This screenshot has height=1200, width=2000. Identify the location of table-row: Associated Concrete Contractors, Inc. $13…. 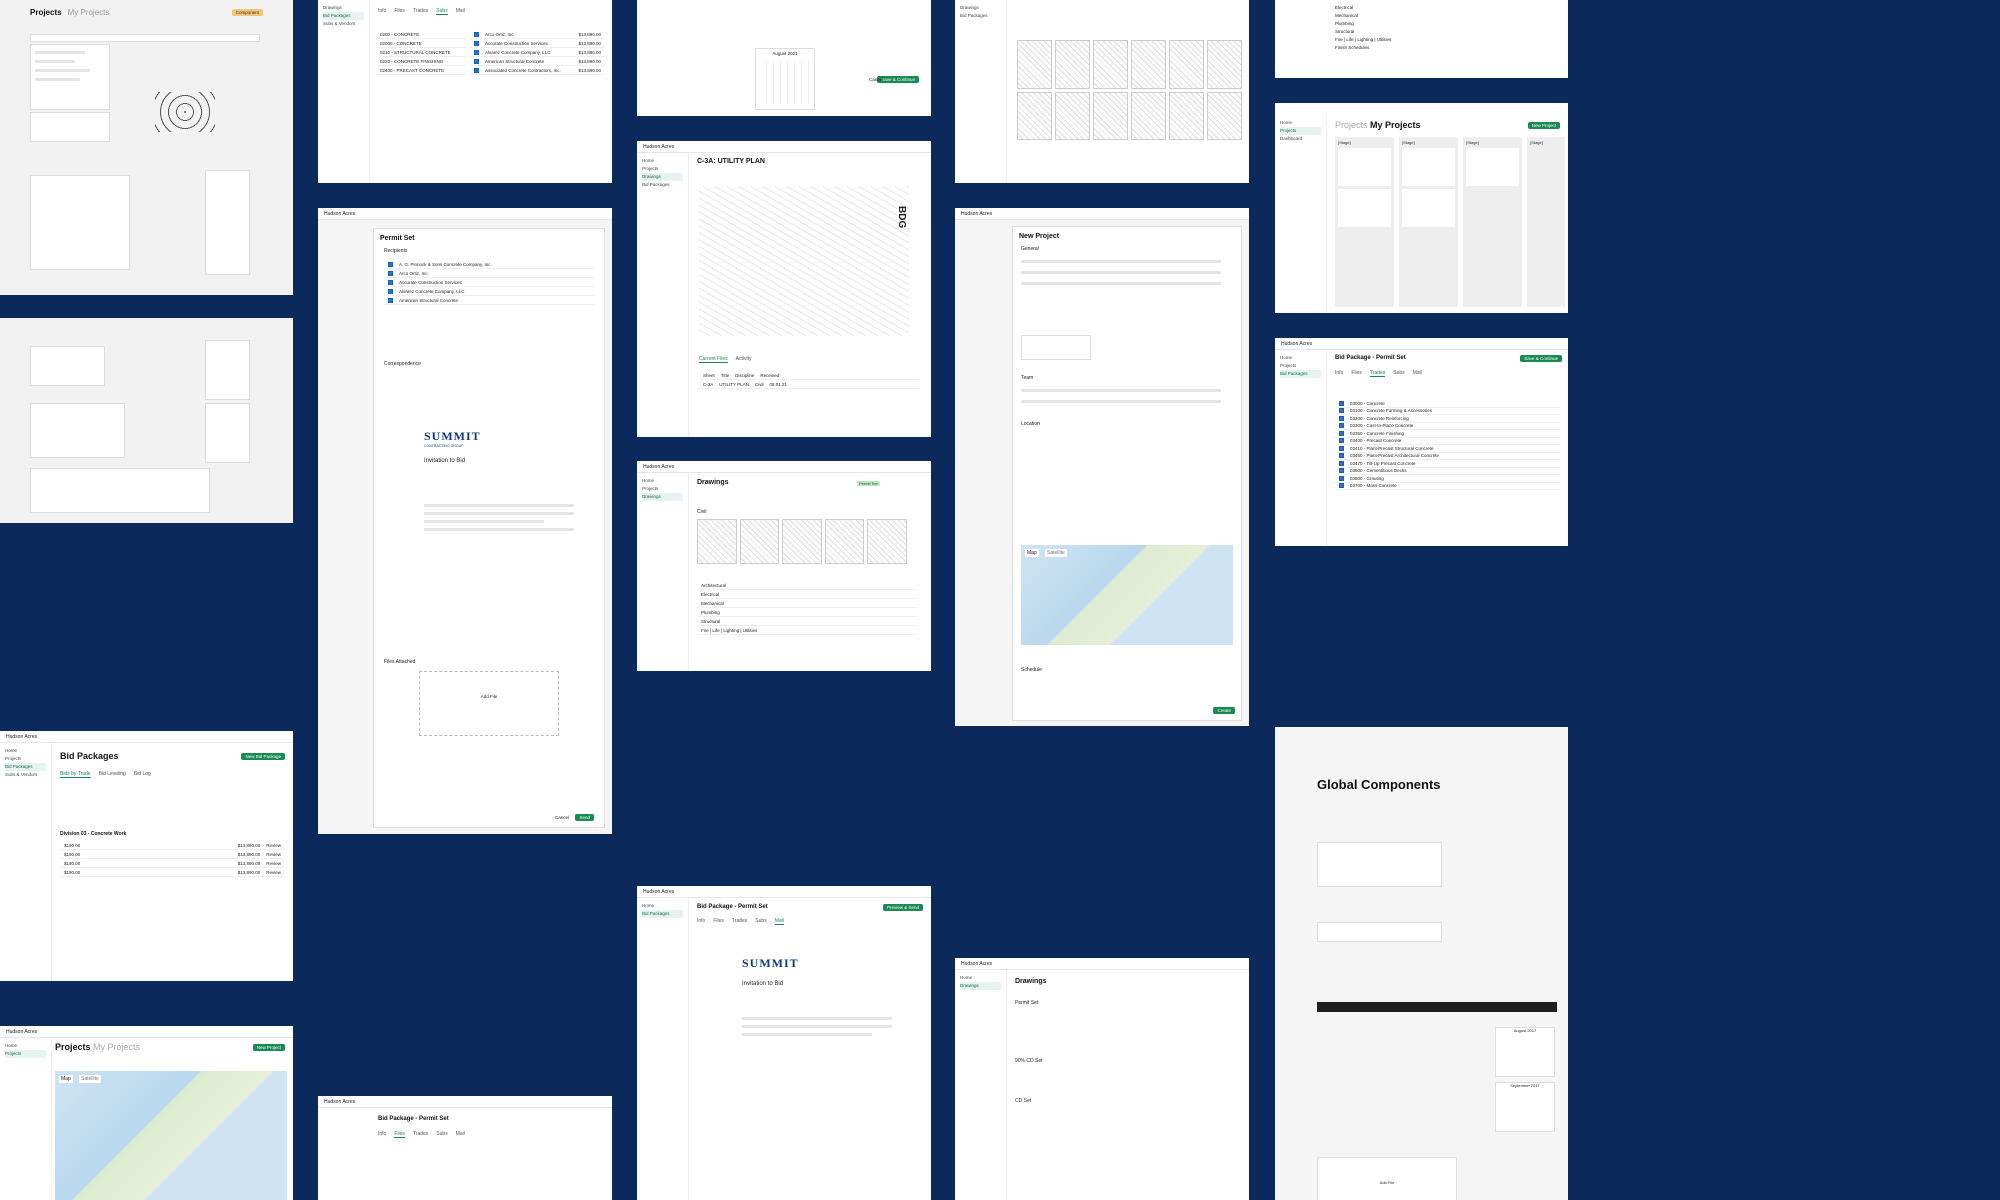
(537, 70).